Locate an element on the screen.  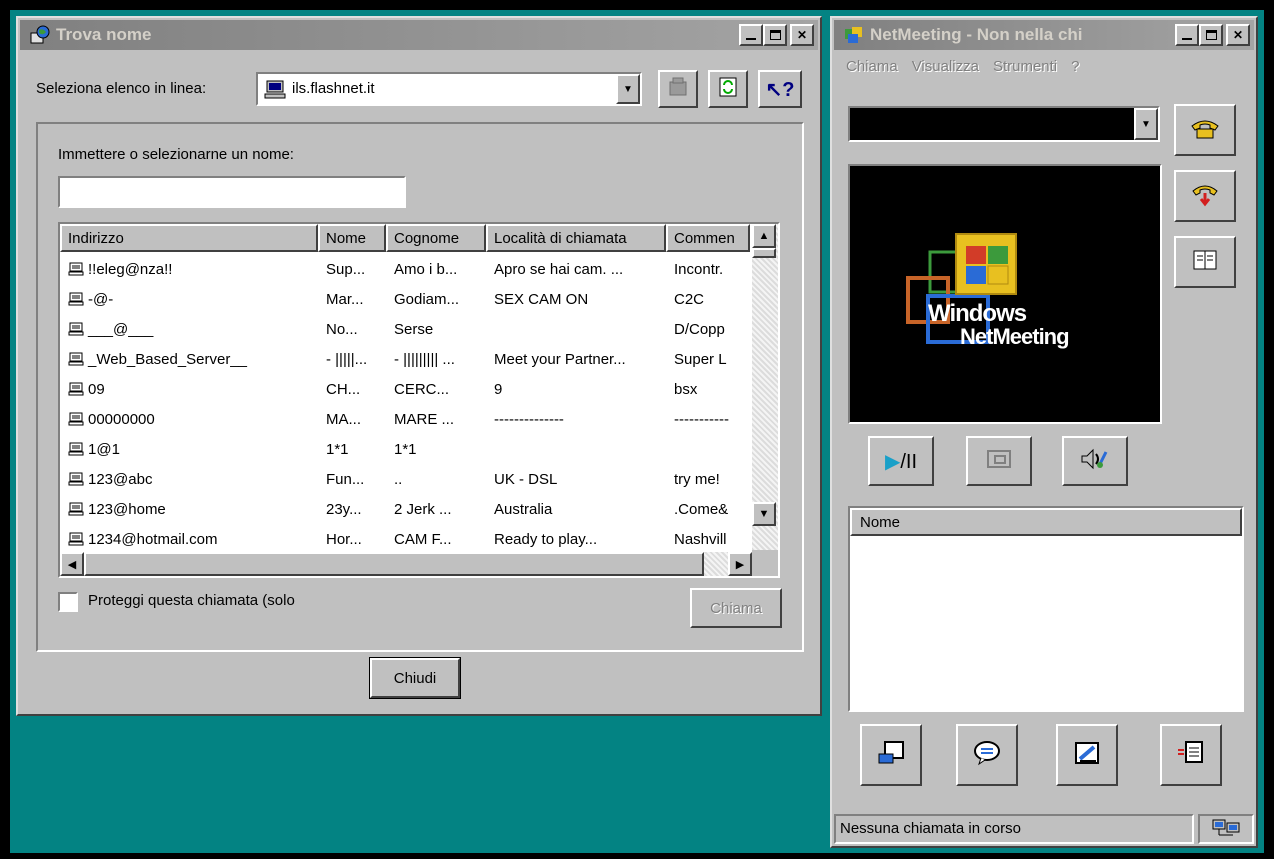
cell-text: -@- is located at coordinates (101, 299).